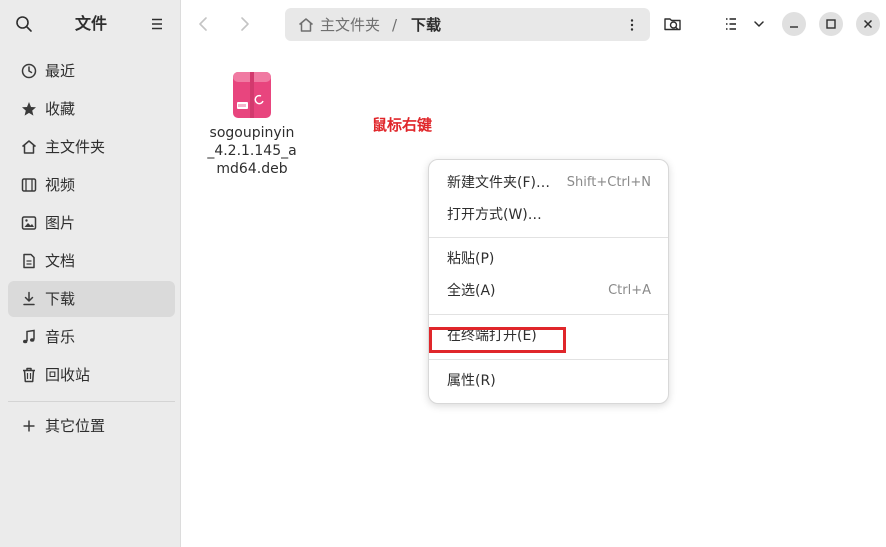  I want to click on maximize-button, so click(831, 24).